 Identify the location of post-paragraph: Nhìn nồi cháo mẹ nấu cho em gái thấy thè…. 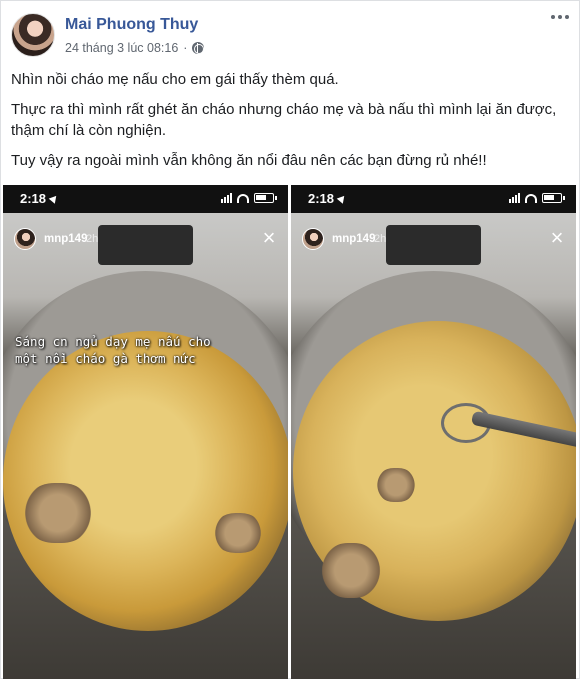
(175, 79).